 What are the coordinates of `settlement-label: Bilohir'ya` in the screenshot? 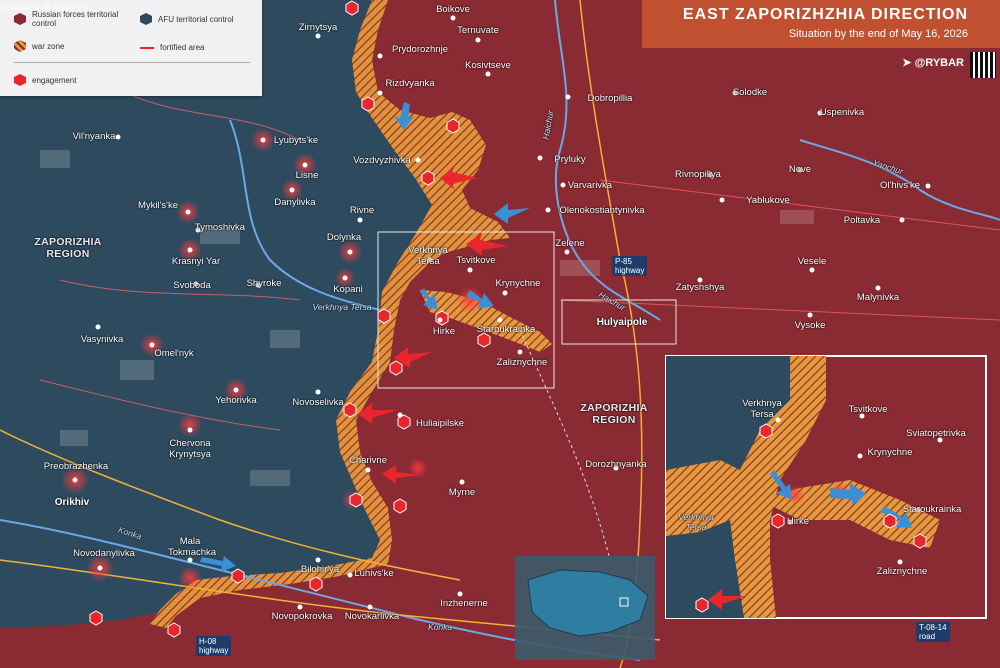 It's located at (320, 569).